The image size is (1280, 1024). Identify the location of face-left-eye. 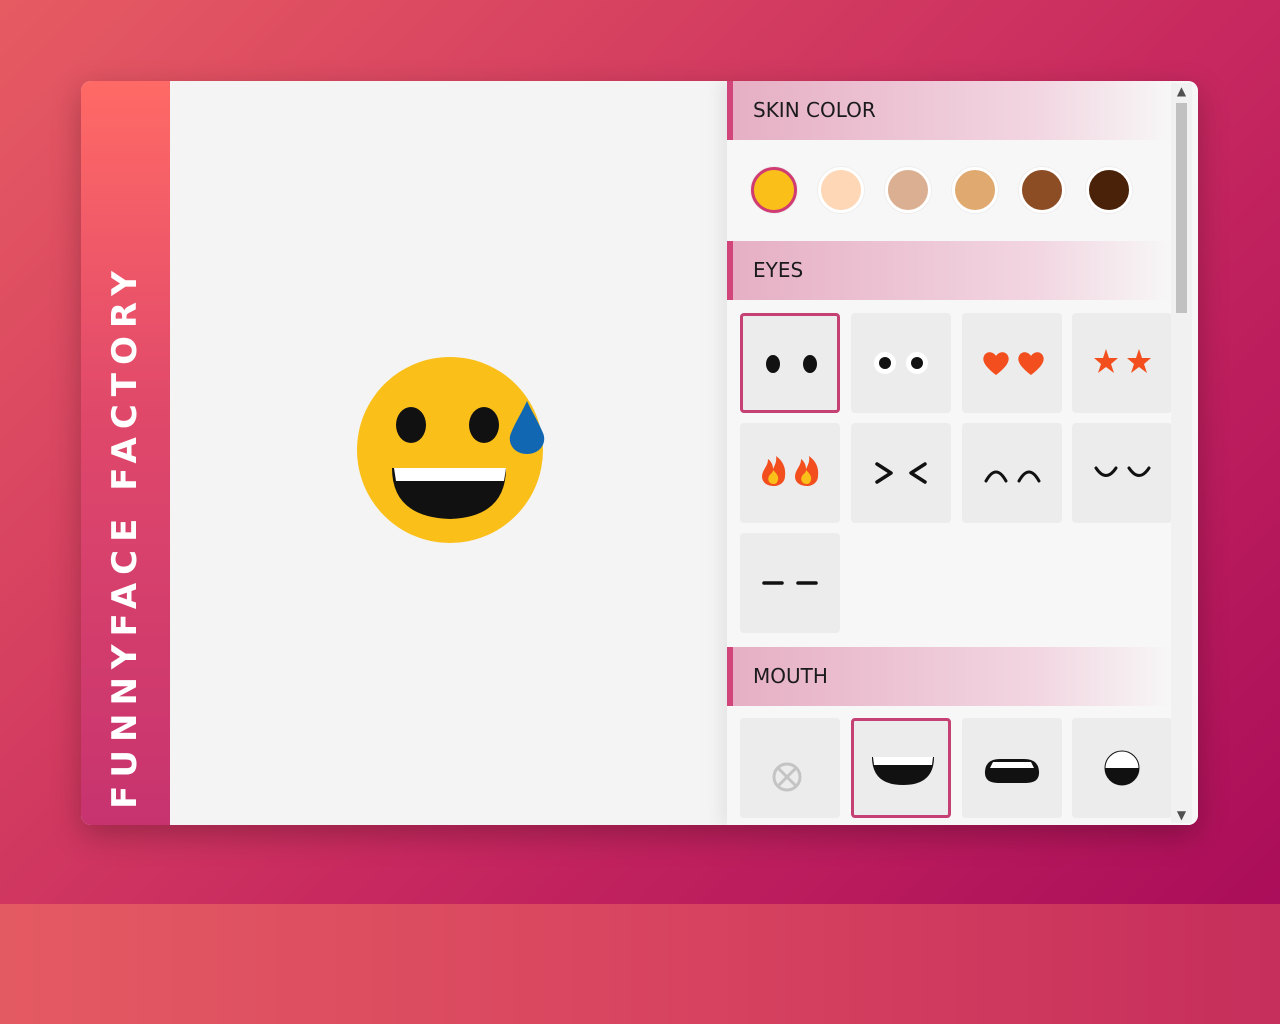
(411, 425).